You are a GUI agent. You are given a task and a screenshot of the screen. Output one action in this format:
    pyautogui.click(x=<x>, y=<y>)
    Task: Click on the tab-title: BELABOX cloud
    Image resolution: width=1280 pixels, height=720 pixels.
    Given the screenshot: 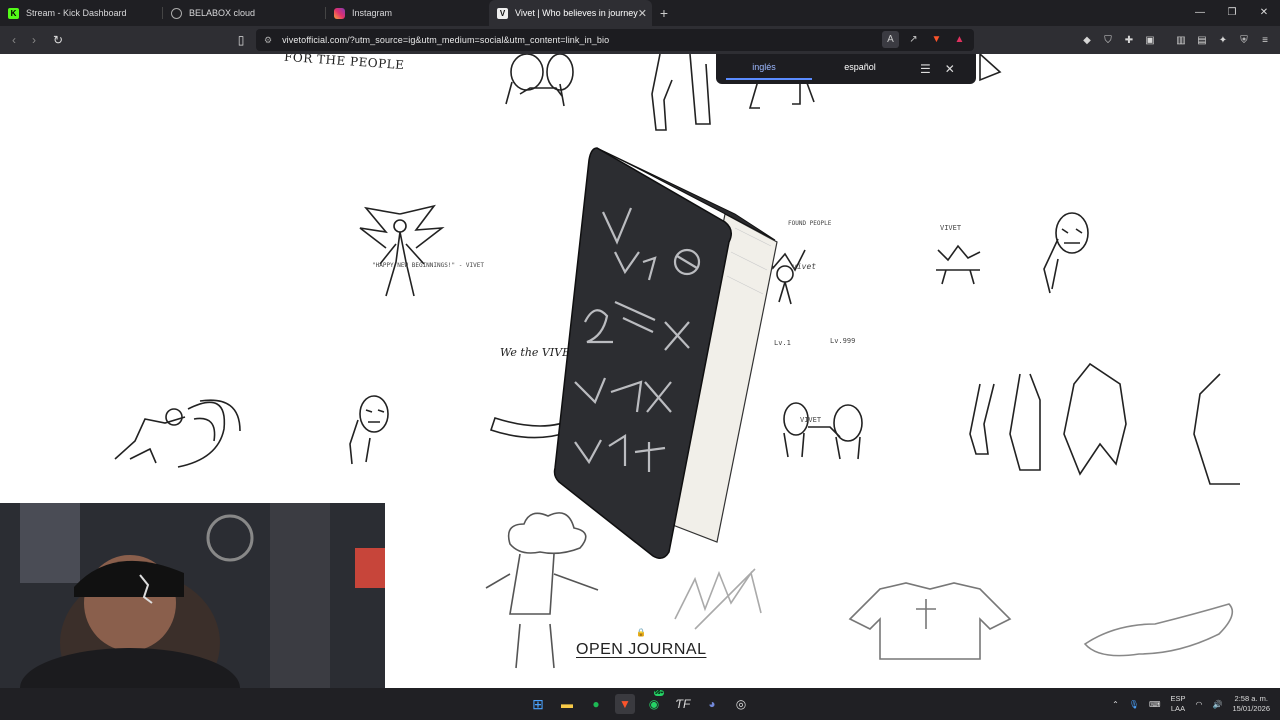 What is the action you would take?
    pyautogui.click(x=222, y=13)
    